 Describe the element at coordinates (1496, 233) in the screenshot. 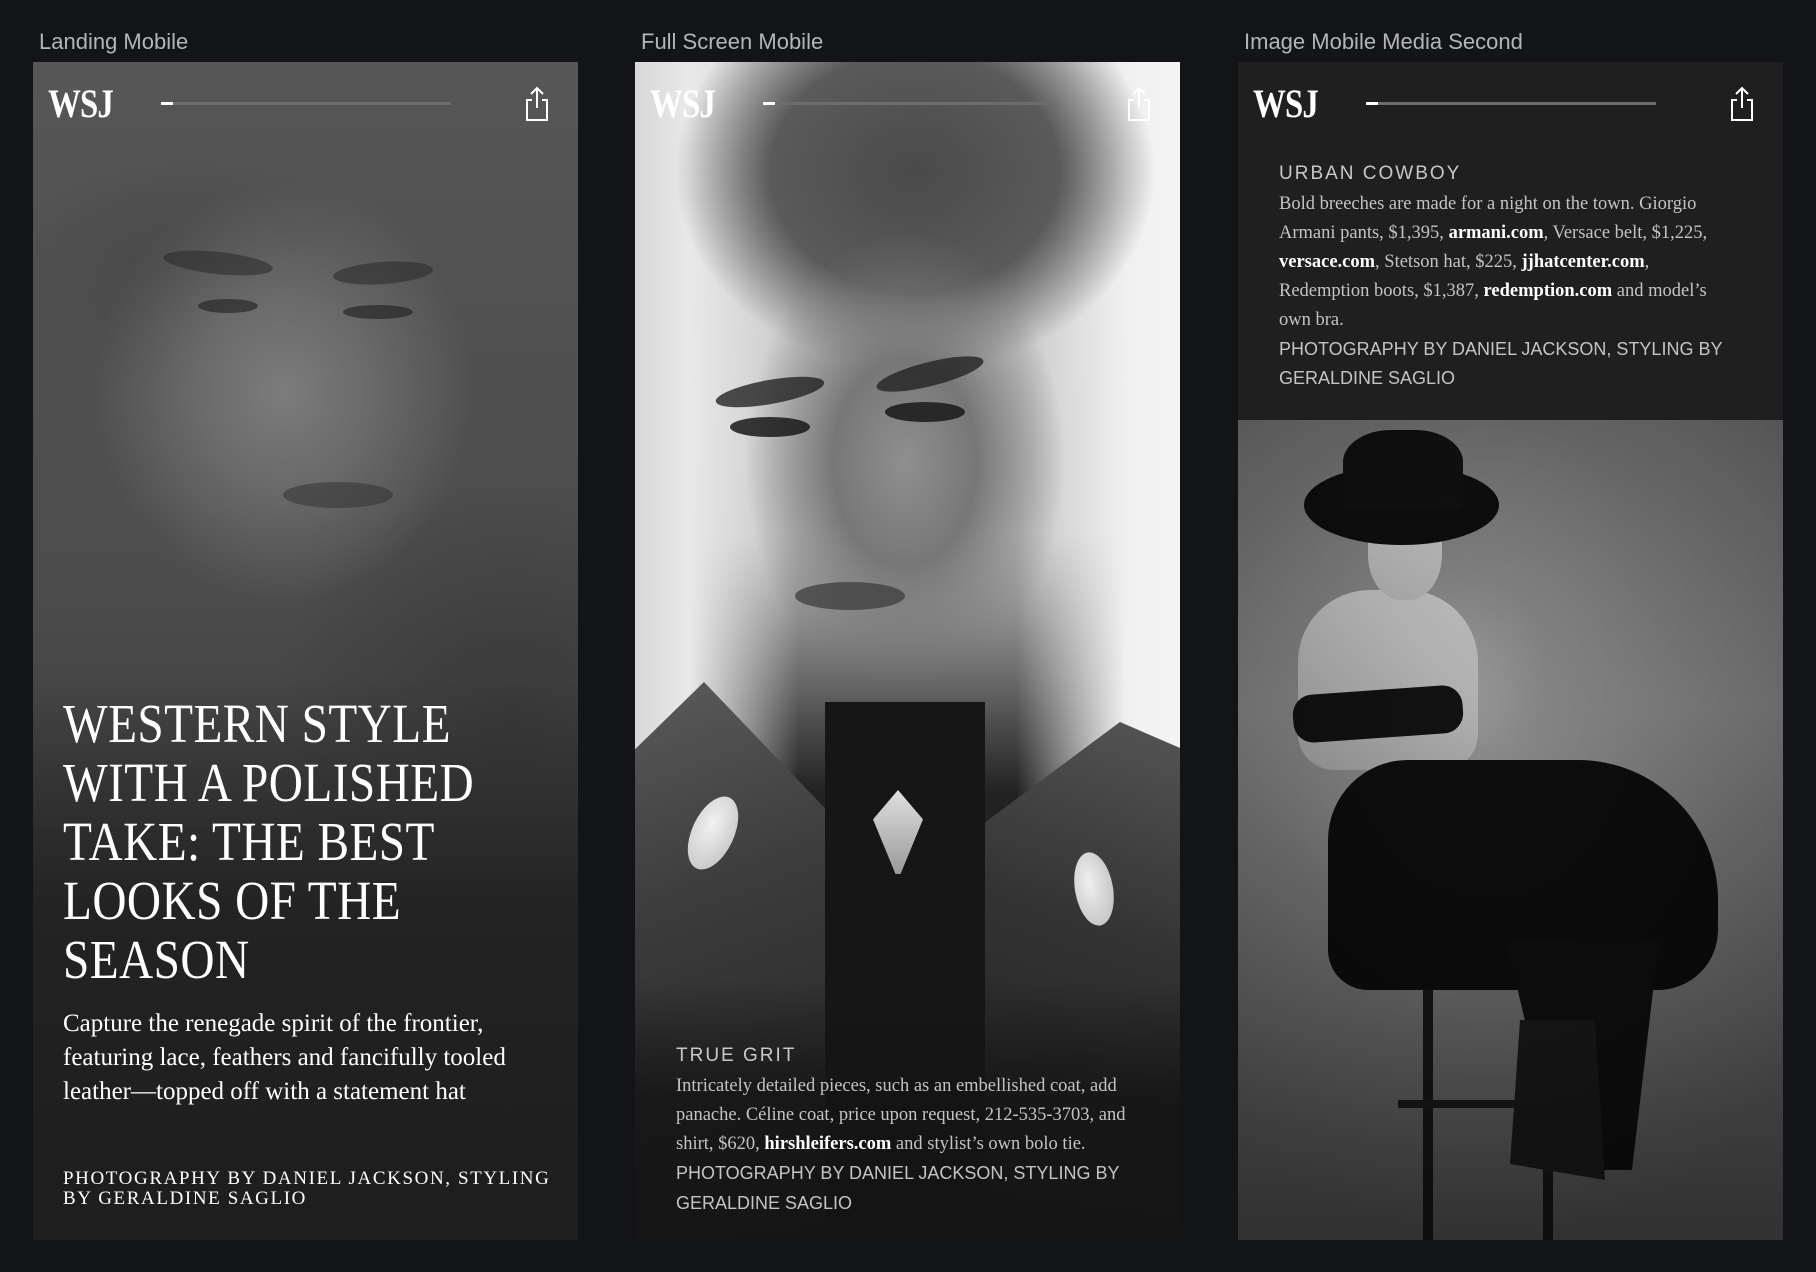

I see `caption-link: armani.com` at that location.